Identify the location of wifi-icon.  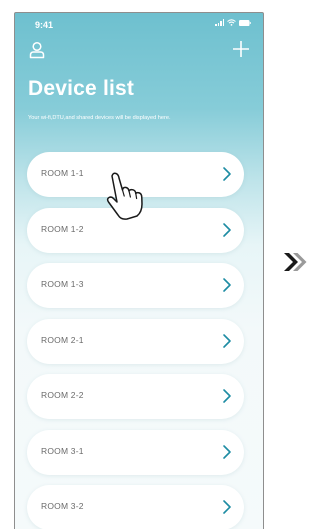
(231, 22).